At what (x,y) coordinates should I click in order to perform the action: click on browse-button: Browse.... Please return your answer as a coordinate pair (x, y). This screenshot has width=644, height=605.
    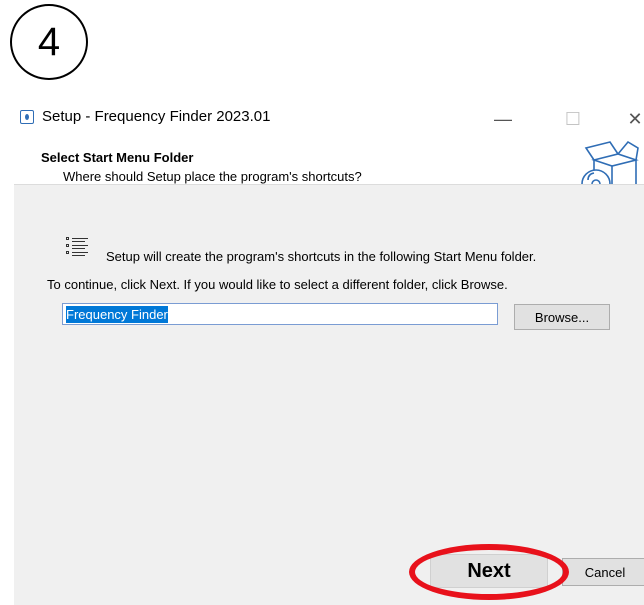
    Looking at the image, I should click on (562, 317).